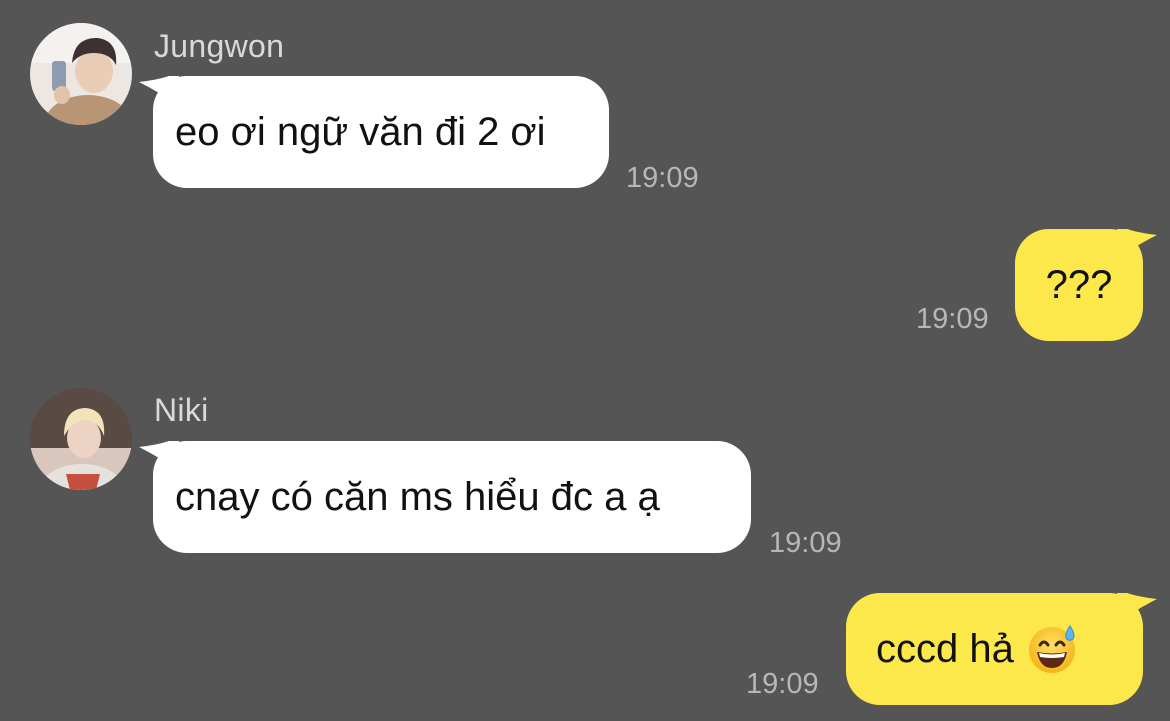 This screenshot has width=1170, height=721. I want to click on niki-avatar-image, so click(81, 439).